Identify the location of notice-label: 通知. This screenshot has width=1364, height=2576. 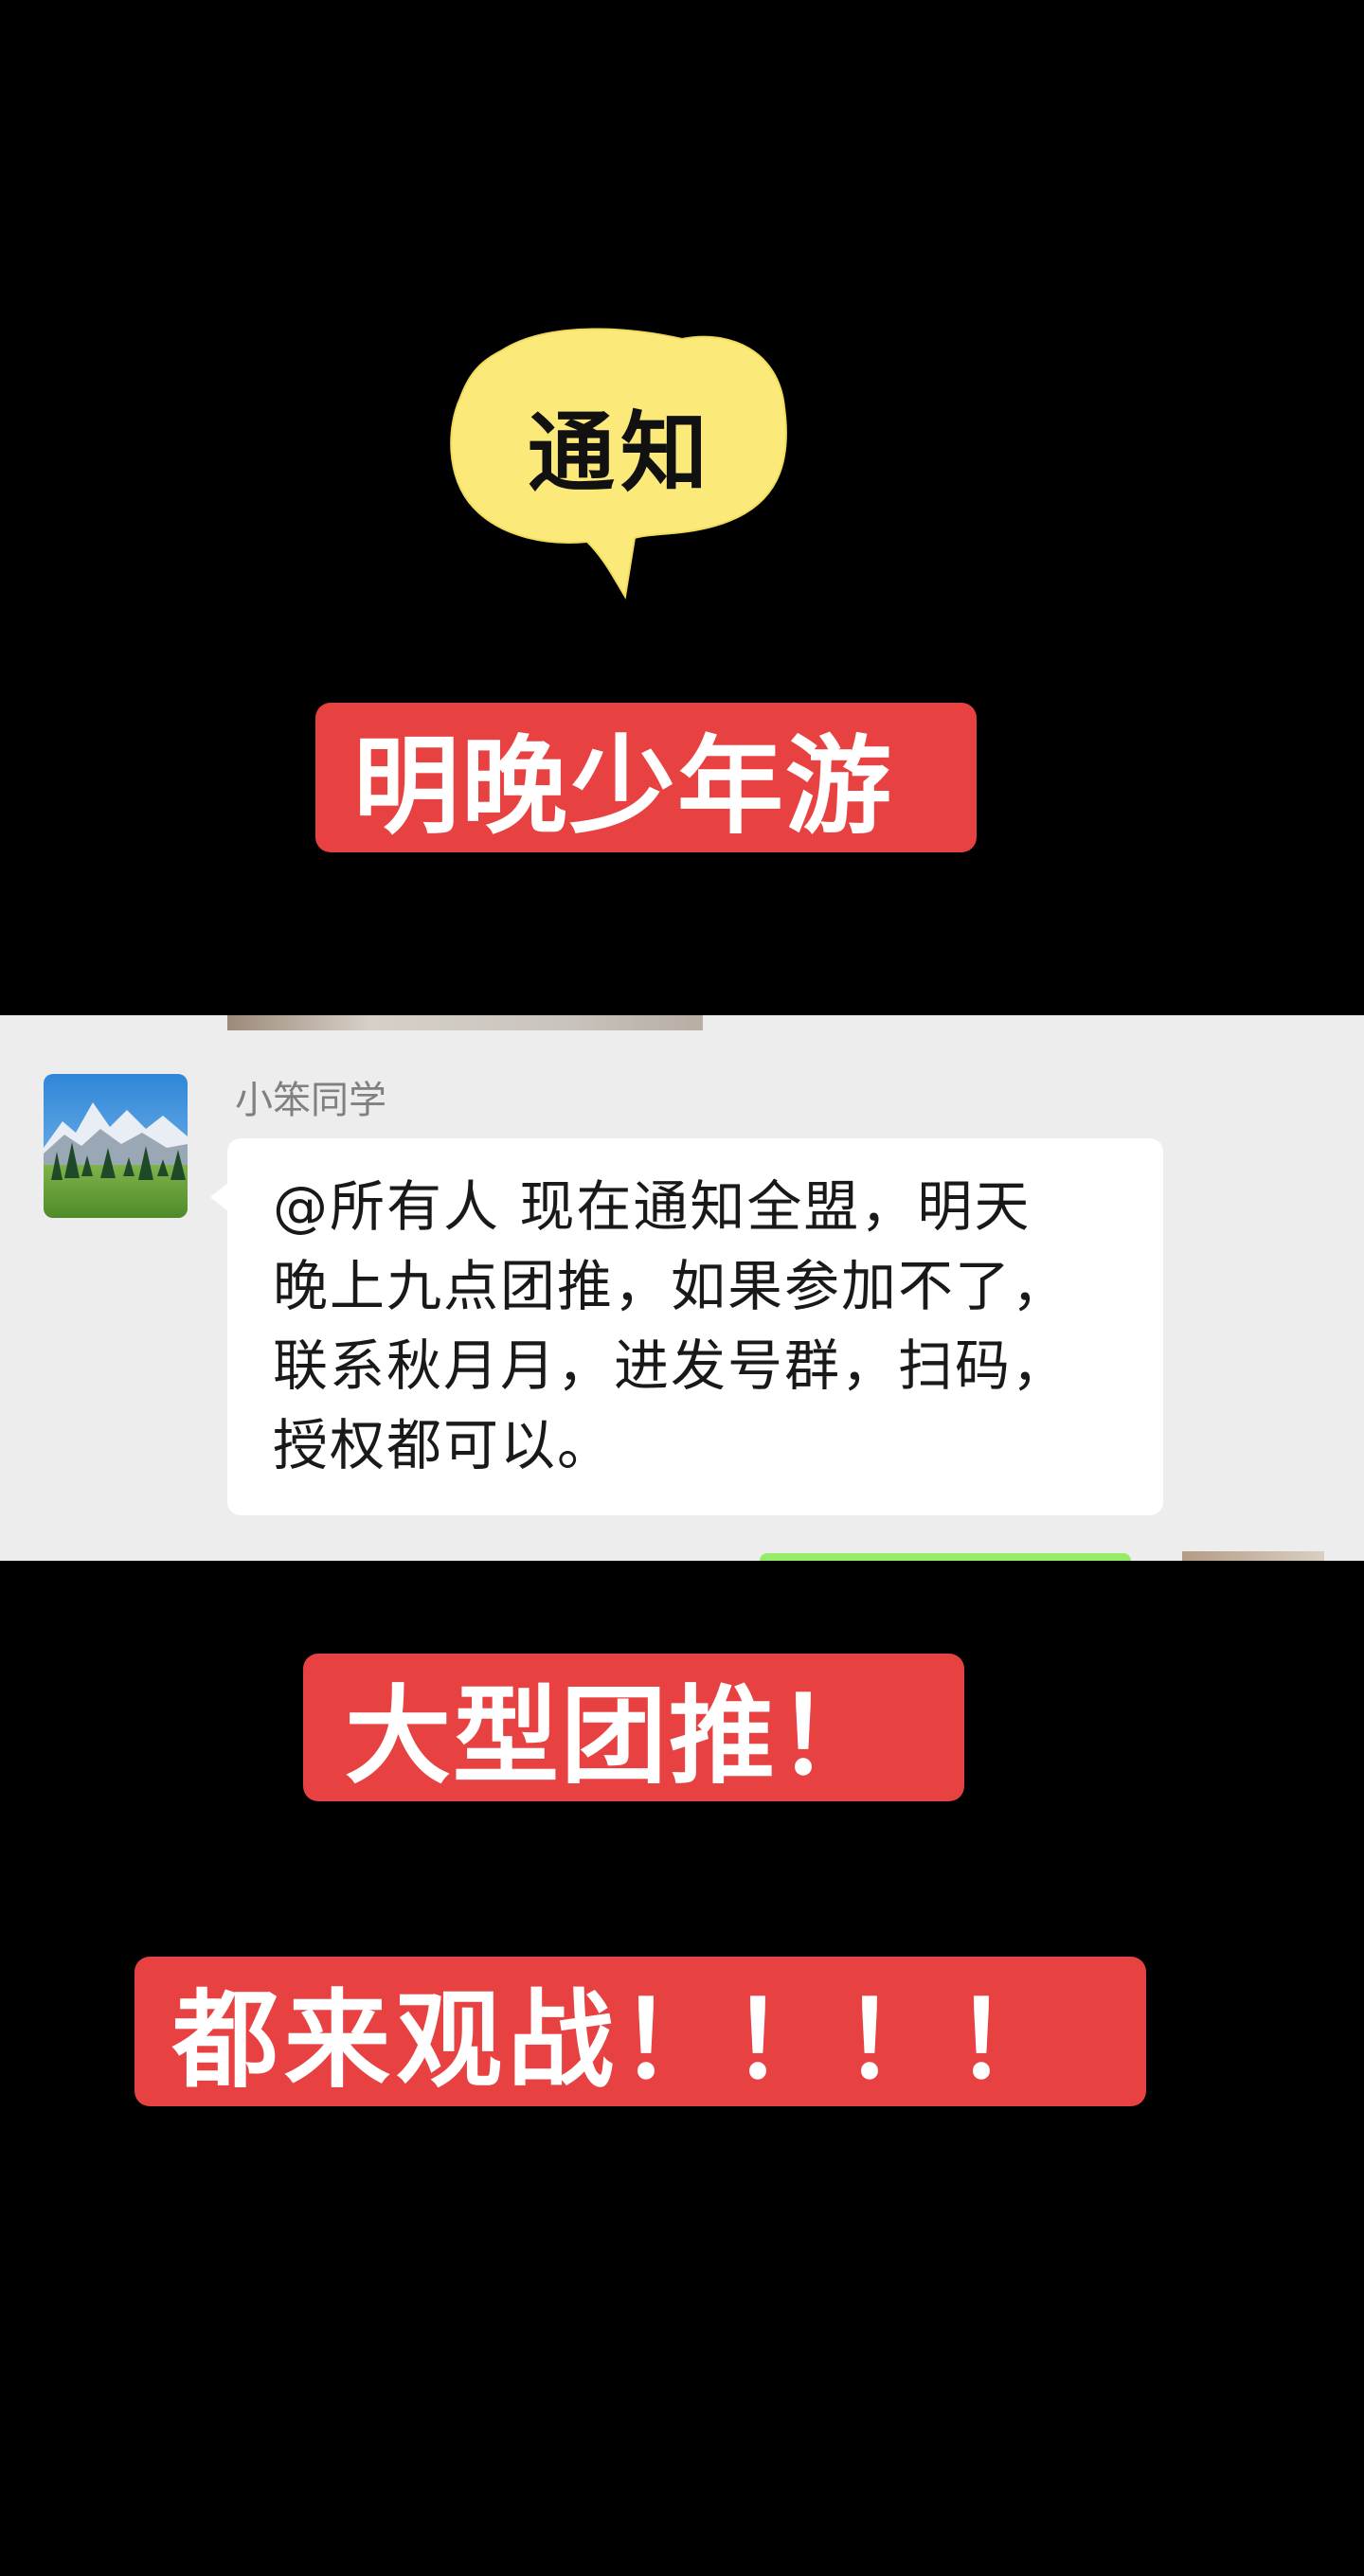
(620, 453).